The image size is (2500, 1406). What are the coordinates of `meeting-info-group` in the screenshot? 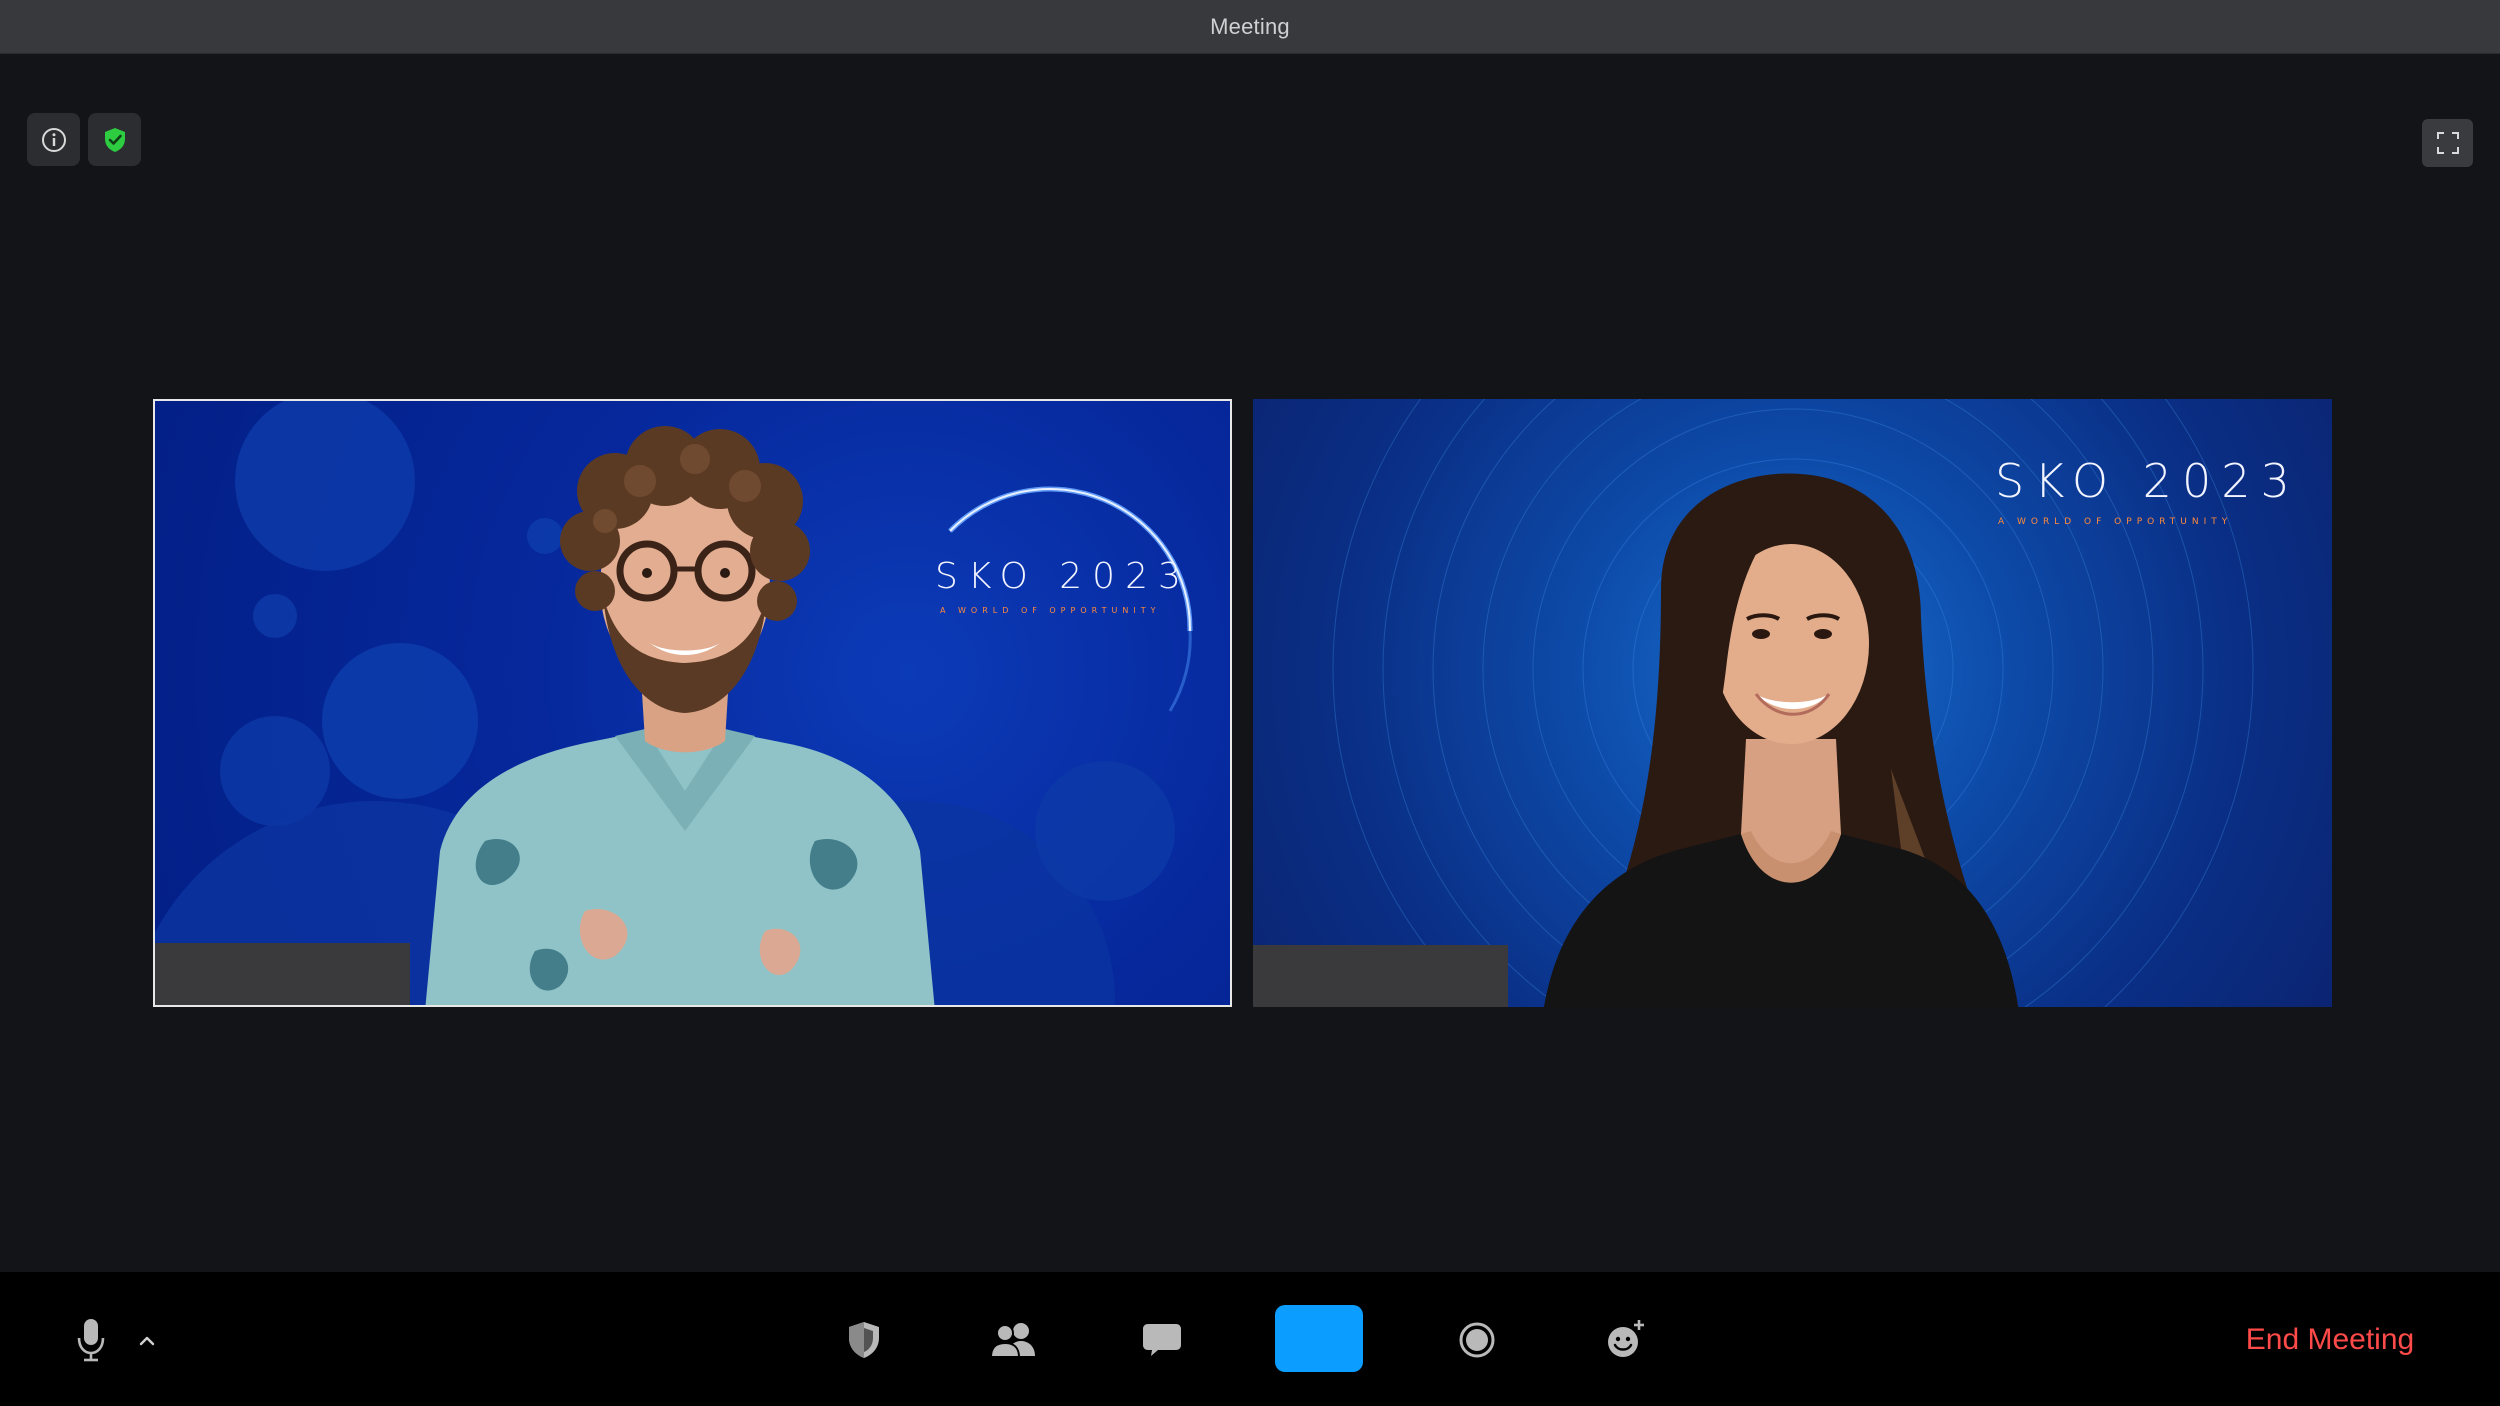 It's located at (84, 139).